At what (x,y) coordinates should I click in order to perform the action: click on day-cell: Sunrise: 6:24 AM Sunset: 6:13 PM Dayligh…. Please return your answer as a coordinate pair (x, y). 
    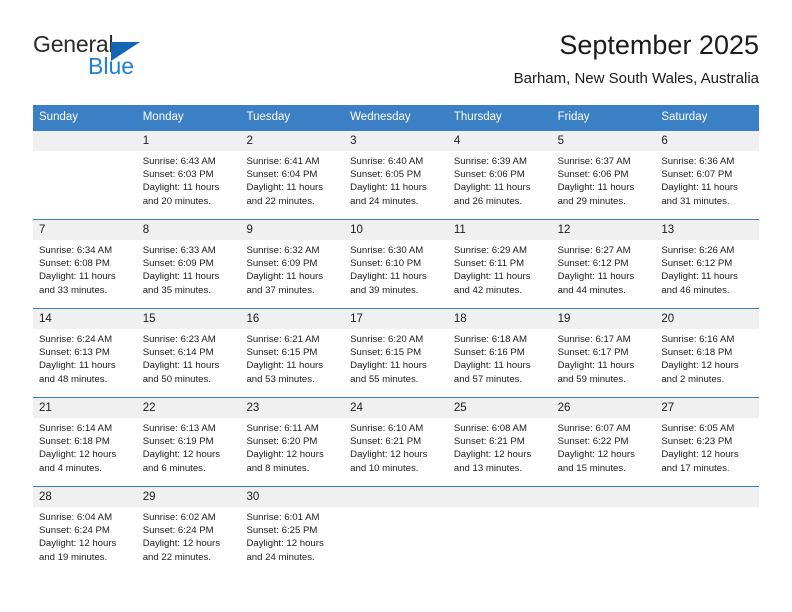
    Looking at the image, I should click on (85, 363).